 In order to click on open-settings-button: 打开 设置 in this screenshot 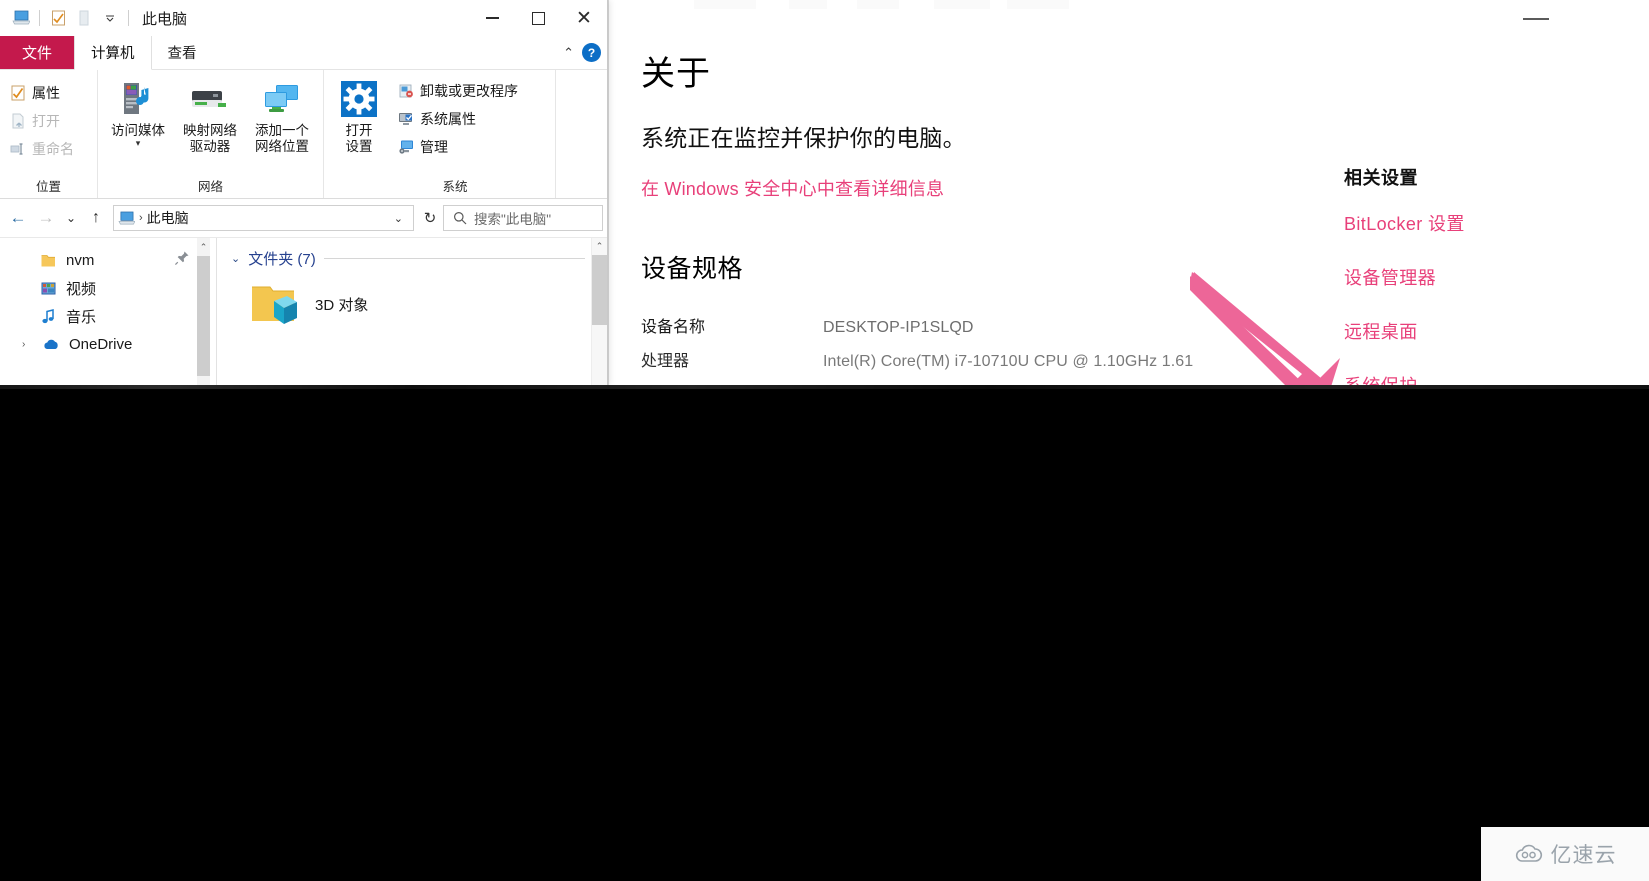, I will do `click(359, 115)`.